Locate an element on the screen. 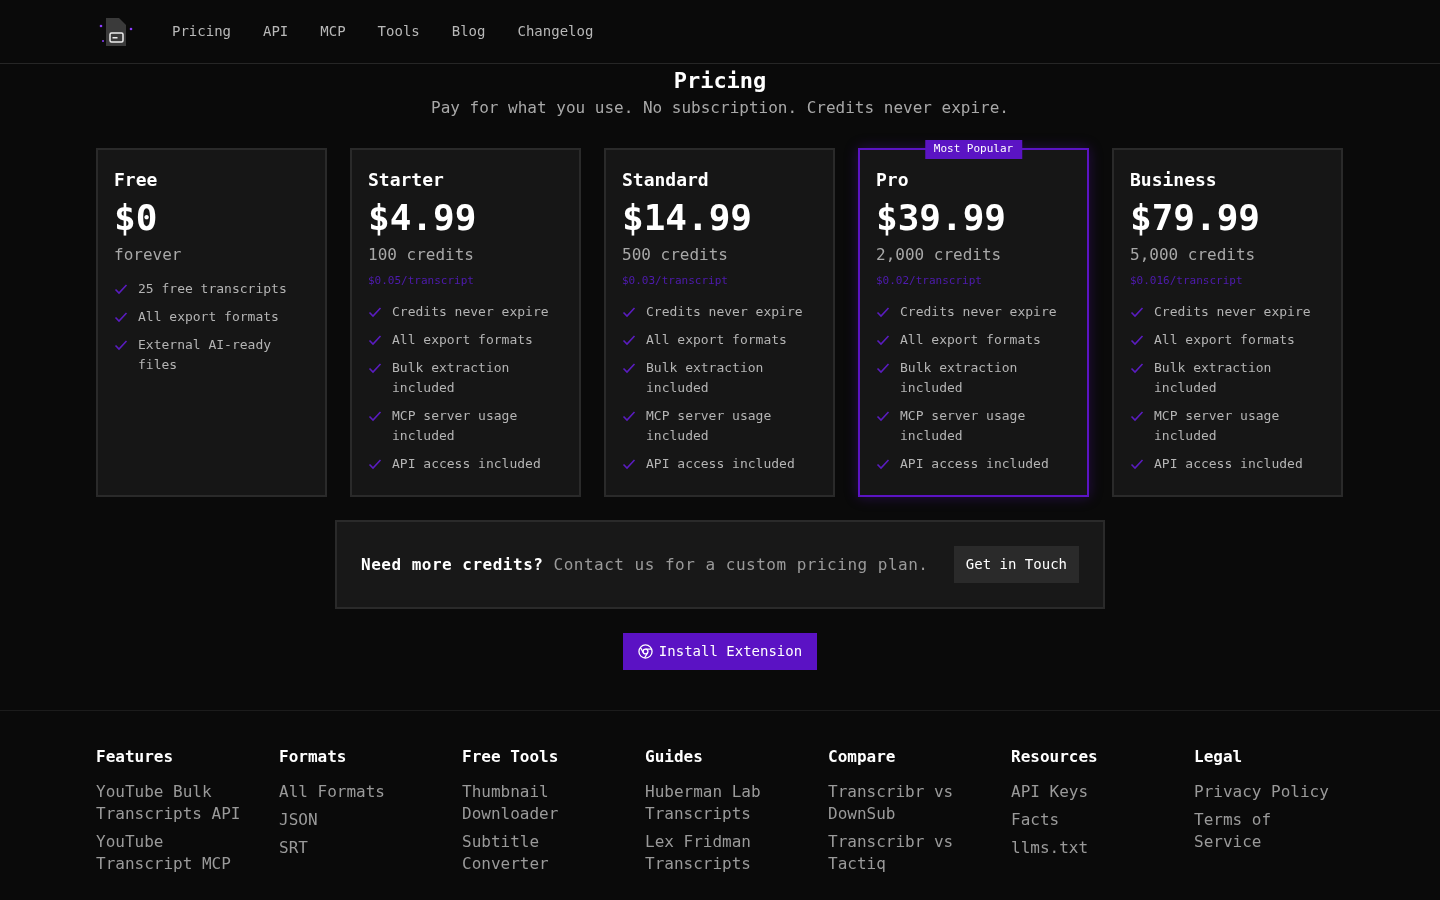  plan-price: $79.99 is located at coordinates (1196, 218).